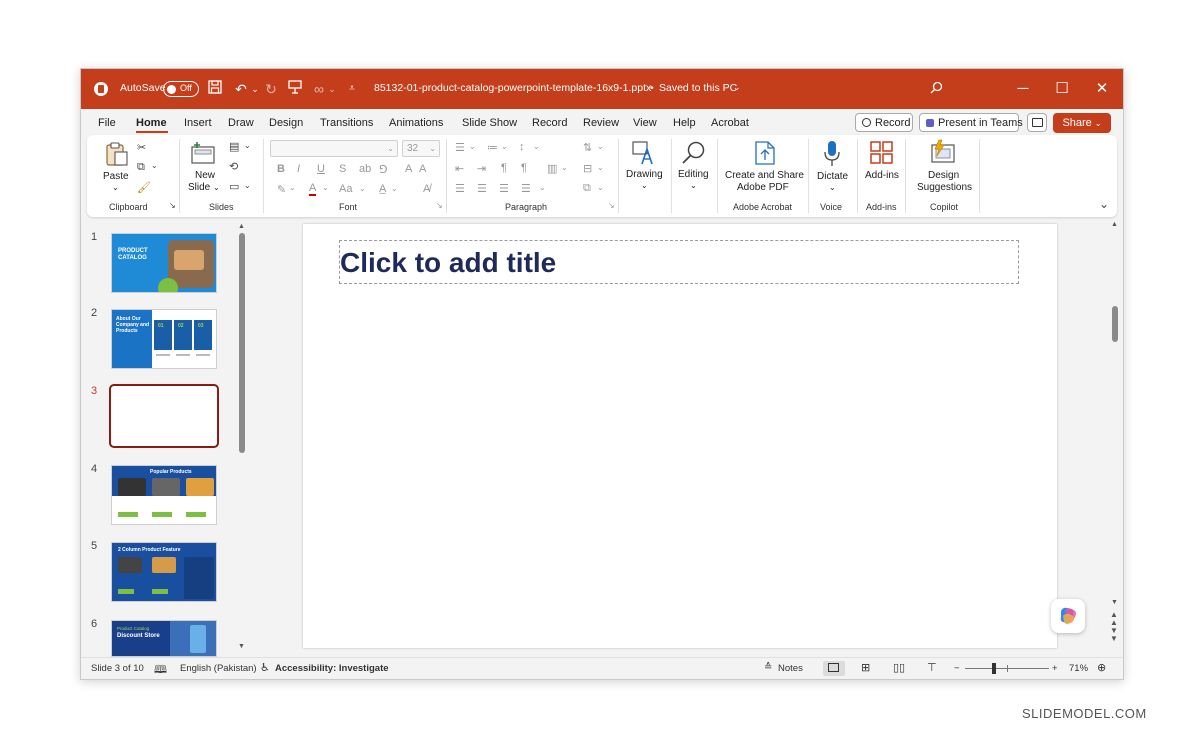 This screenshot has width=1200, height=743. Describe the element at coordinates (241, 438) in the screenshot. I see `thumbnail-scrollbar: ▲ ▼` at that location.